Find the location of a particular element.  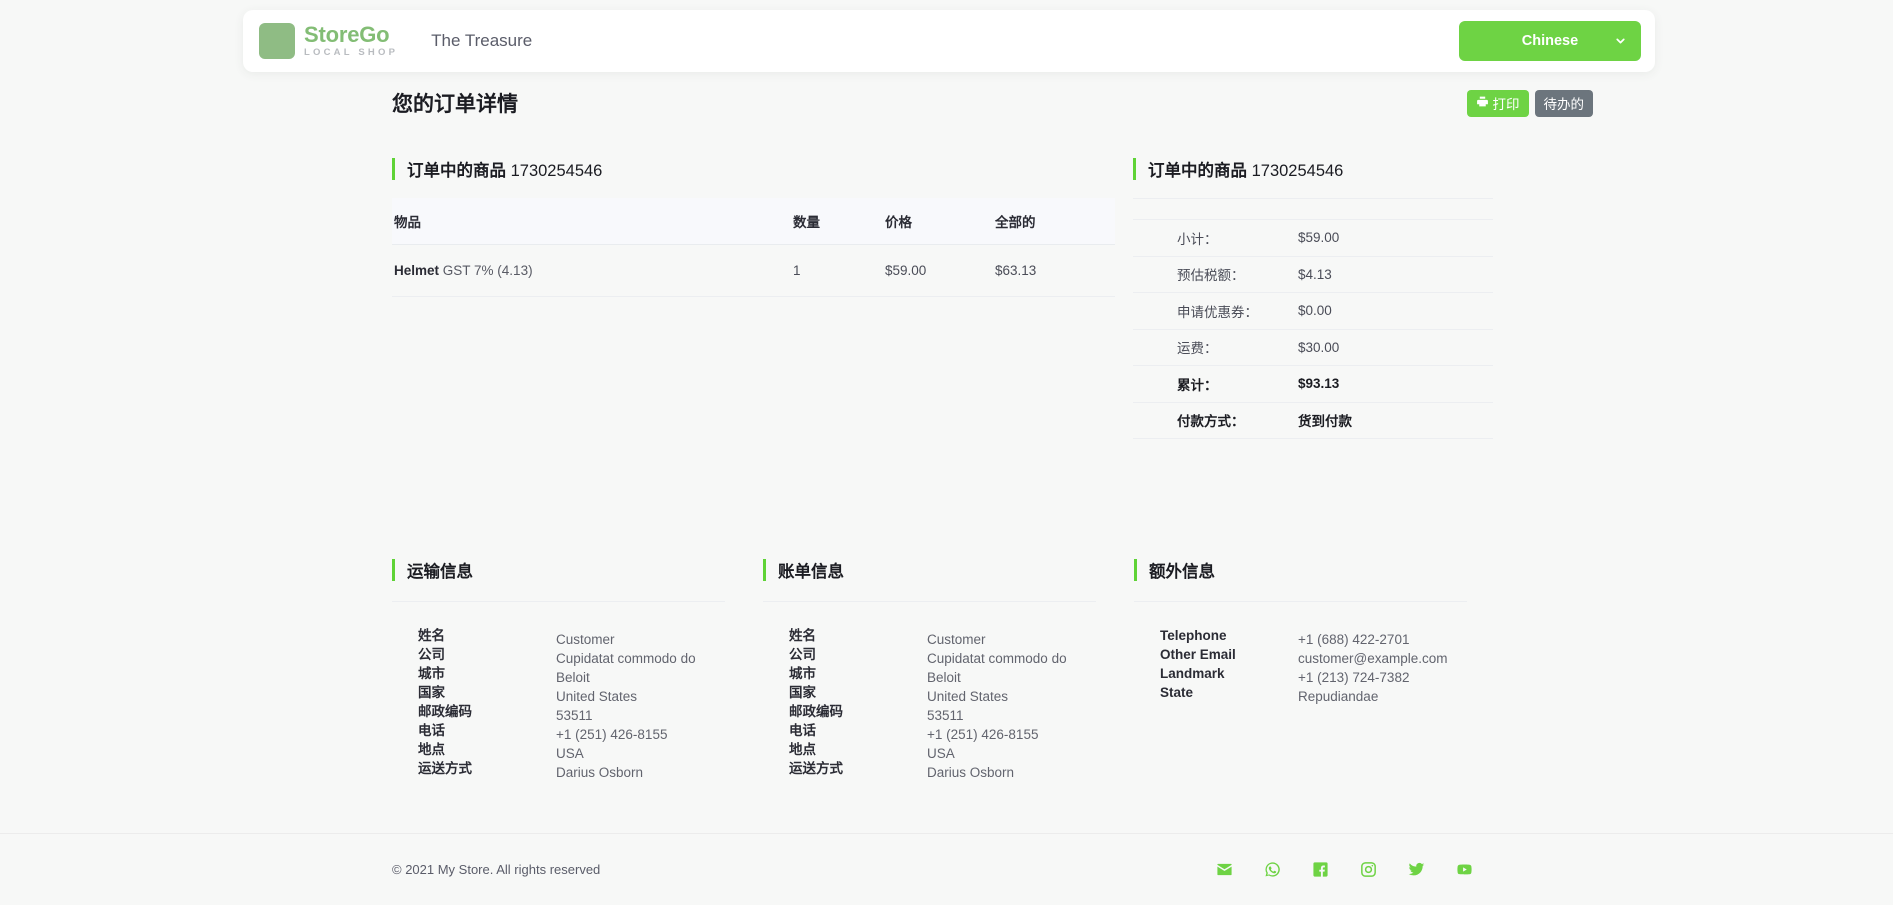

label-phone: 电话 is located at coordinates (431, 730).